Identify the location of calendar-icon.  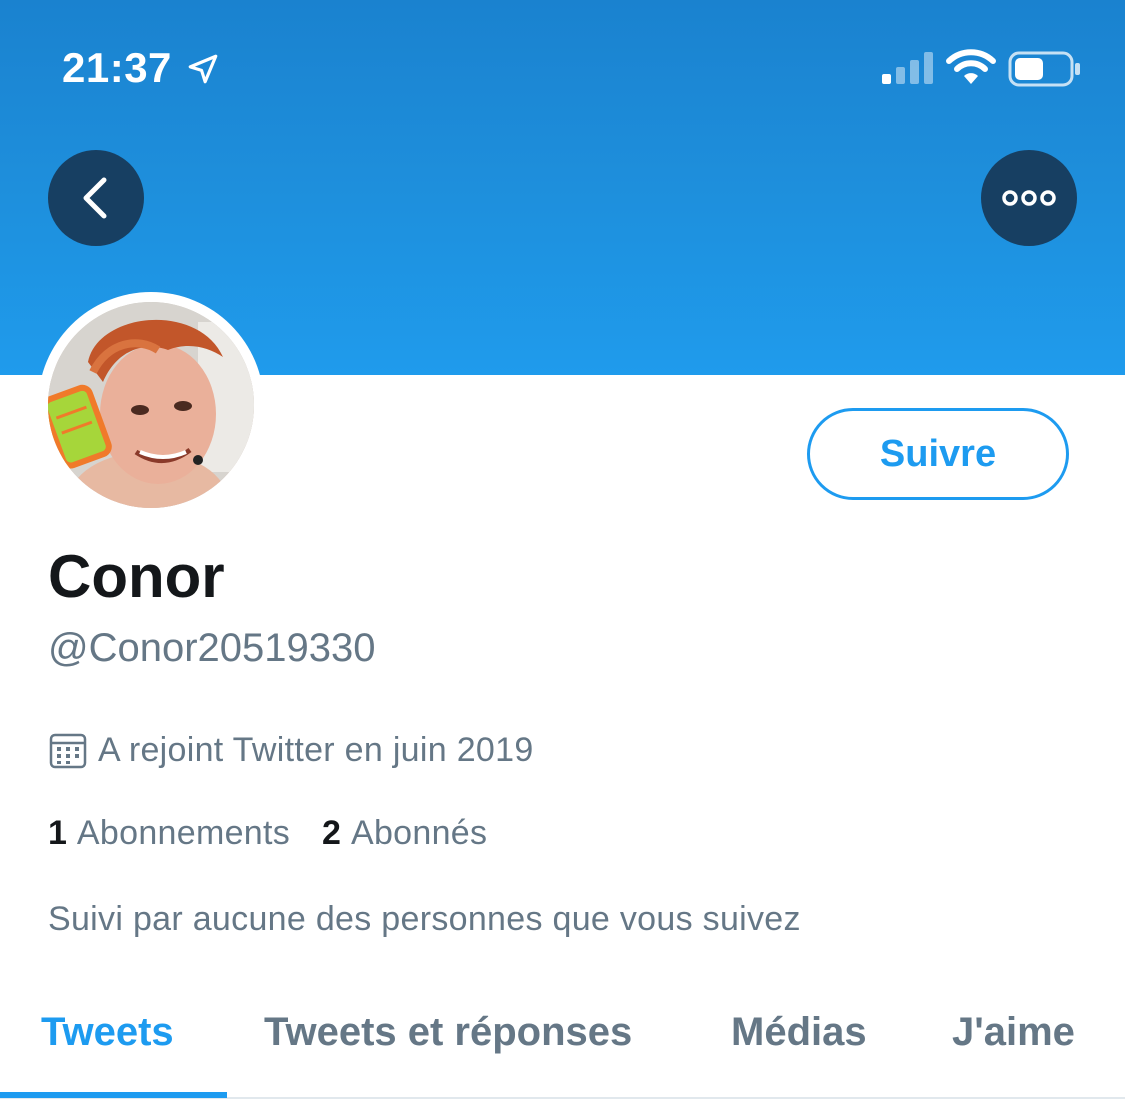
(68, 751).